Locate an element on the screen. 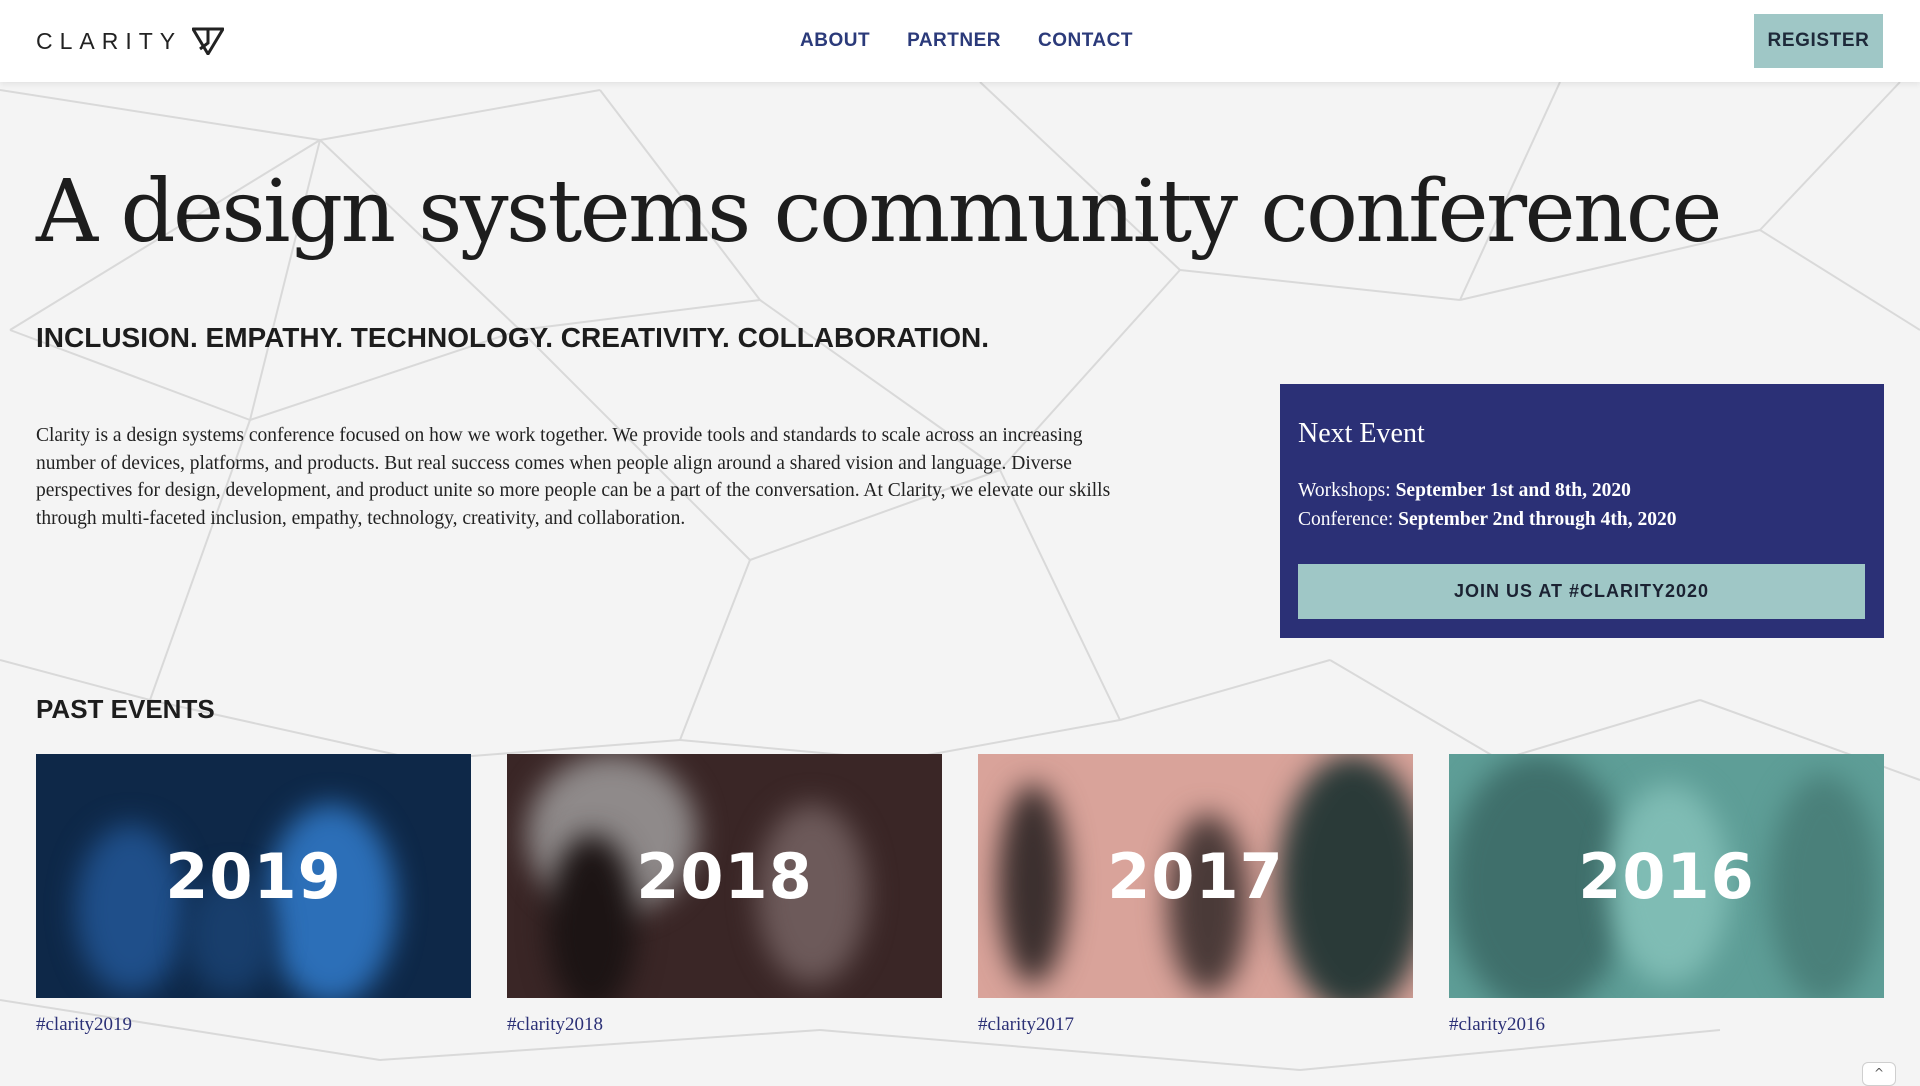 This screenshot has width=1920, height=1086. brand-name: CLARITY is located at coordinates (109, 40).